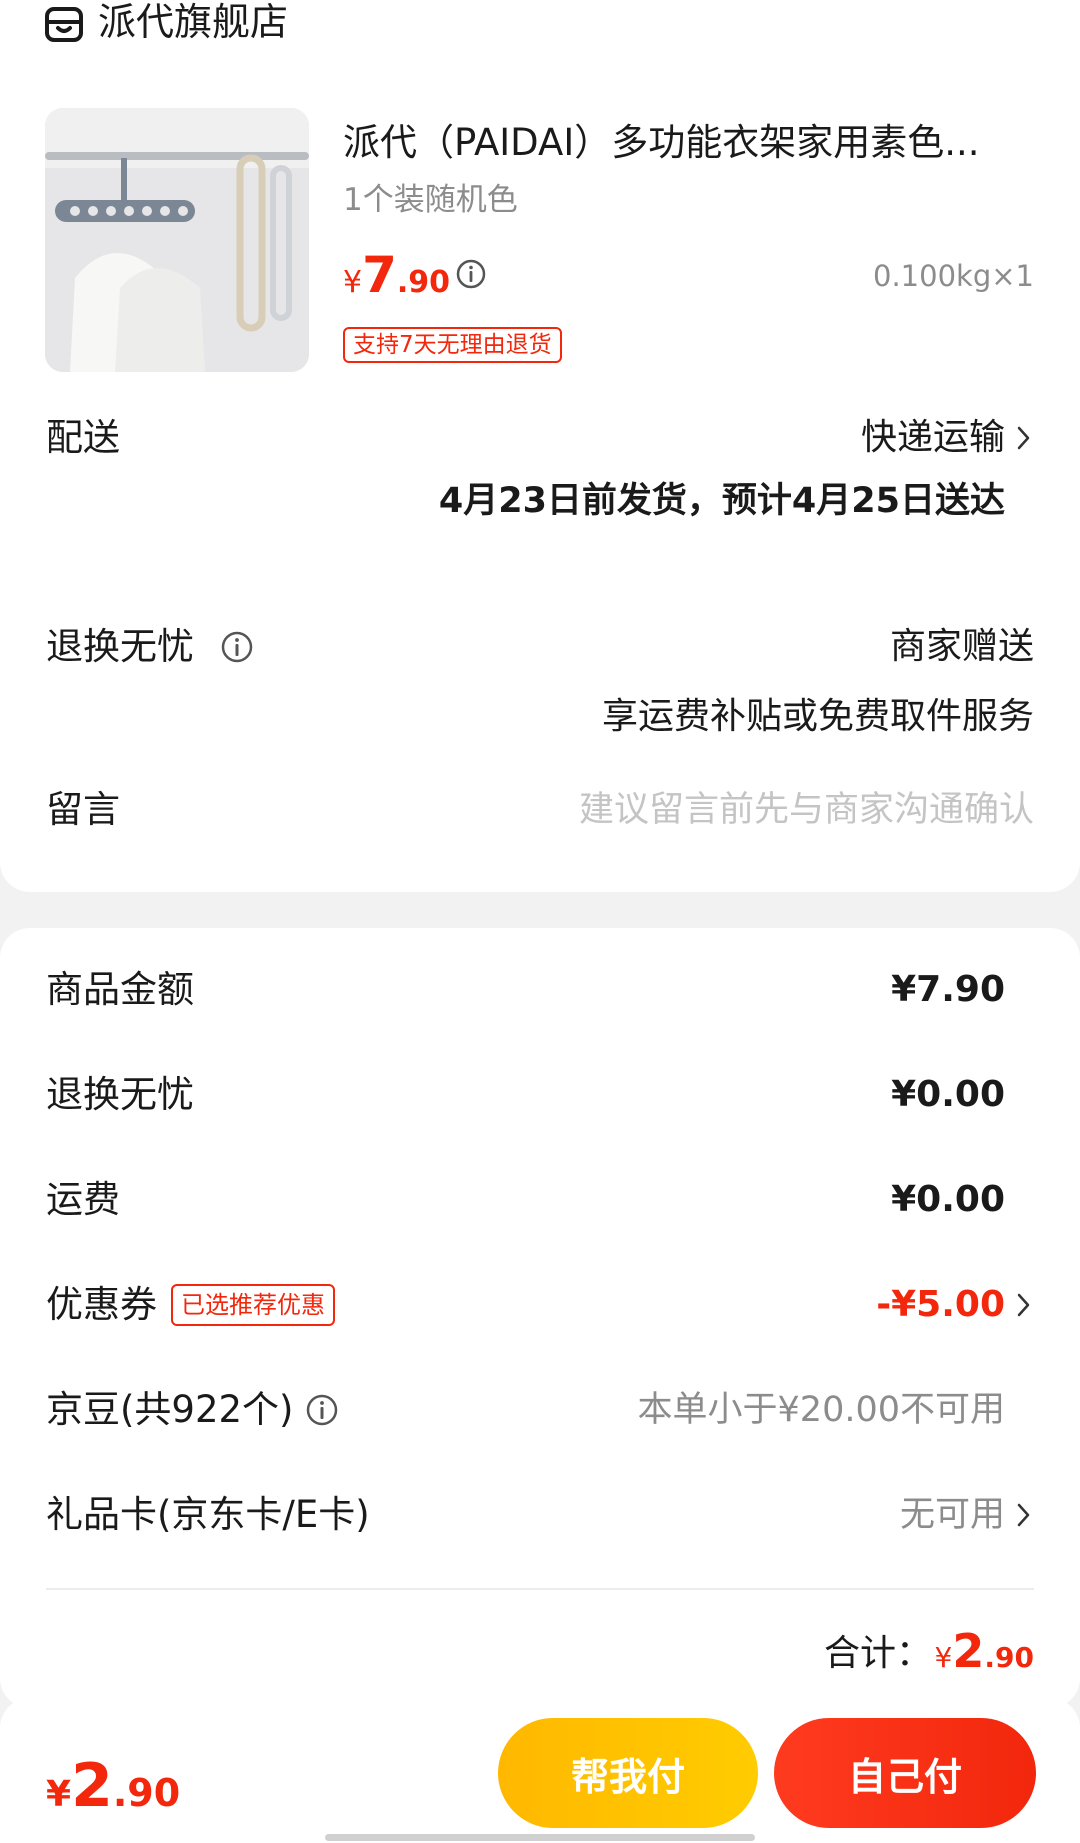 The image size is (1080, 1843). I want to click on checkout-currency: ¥, so click(59, 1794).